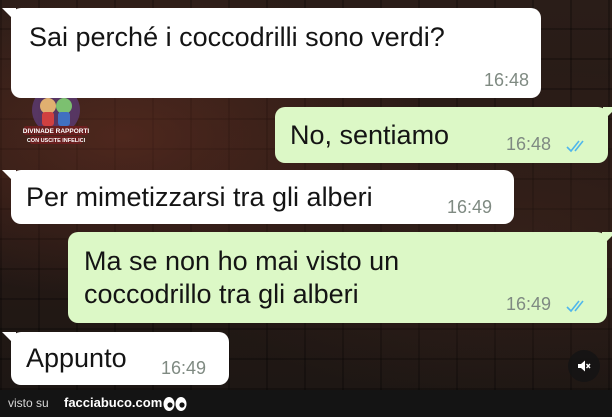 Image resolution: width=612 pixels, height=417 pixels. Describe the element at coordinates (370, 135) in the screenshot. I see `message-text: No, sentiamo` at that location.